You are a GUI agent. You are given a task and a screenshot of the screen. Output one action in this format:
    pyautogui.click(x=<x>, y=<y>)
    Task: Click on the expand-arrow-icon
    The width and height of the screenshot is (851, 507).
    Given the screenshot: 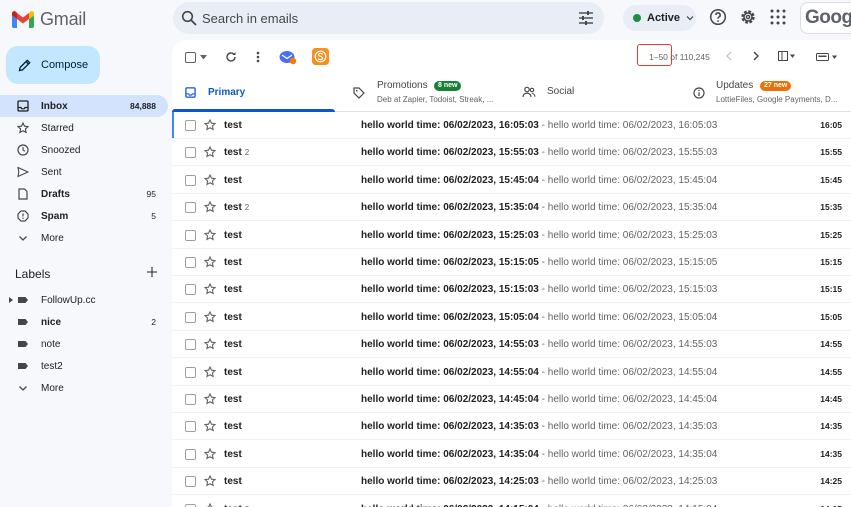 What is the action you would take?
    pyautogui.click(x=11, y=300)
    